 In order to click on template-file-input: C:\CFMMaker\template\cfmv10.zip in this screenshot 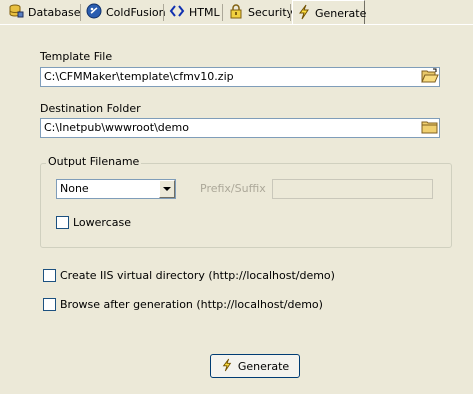, I will do `click(240, 77)`.